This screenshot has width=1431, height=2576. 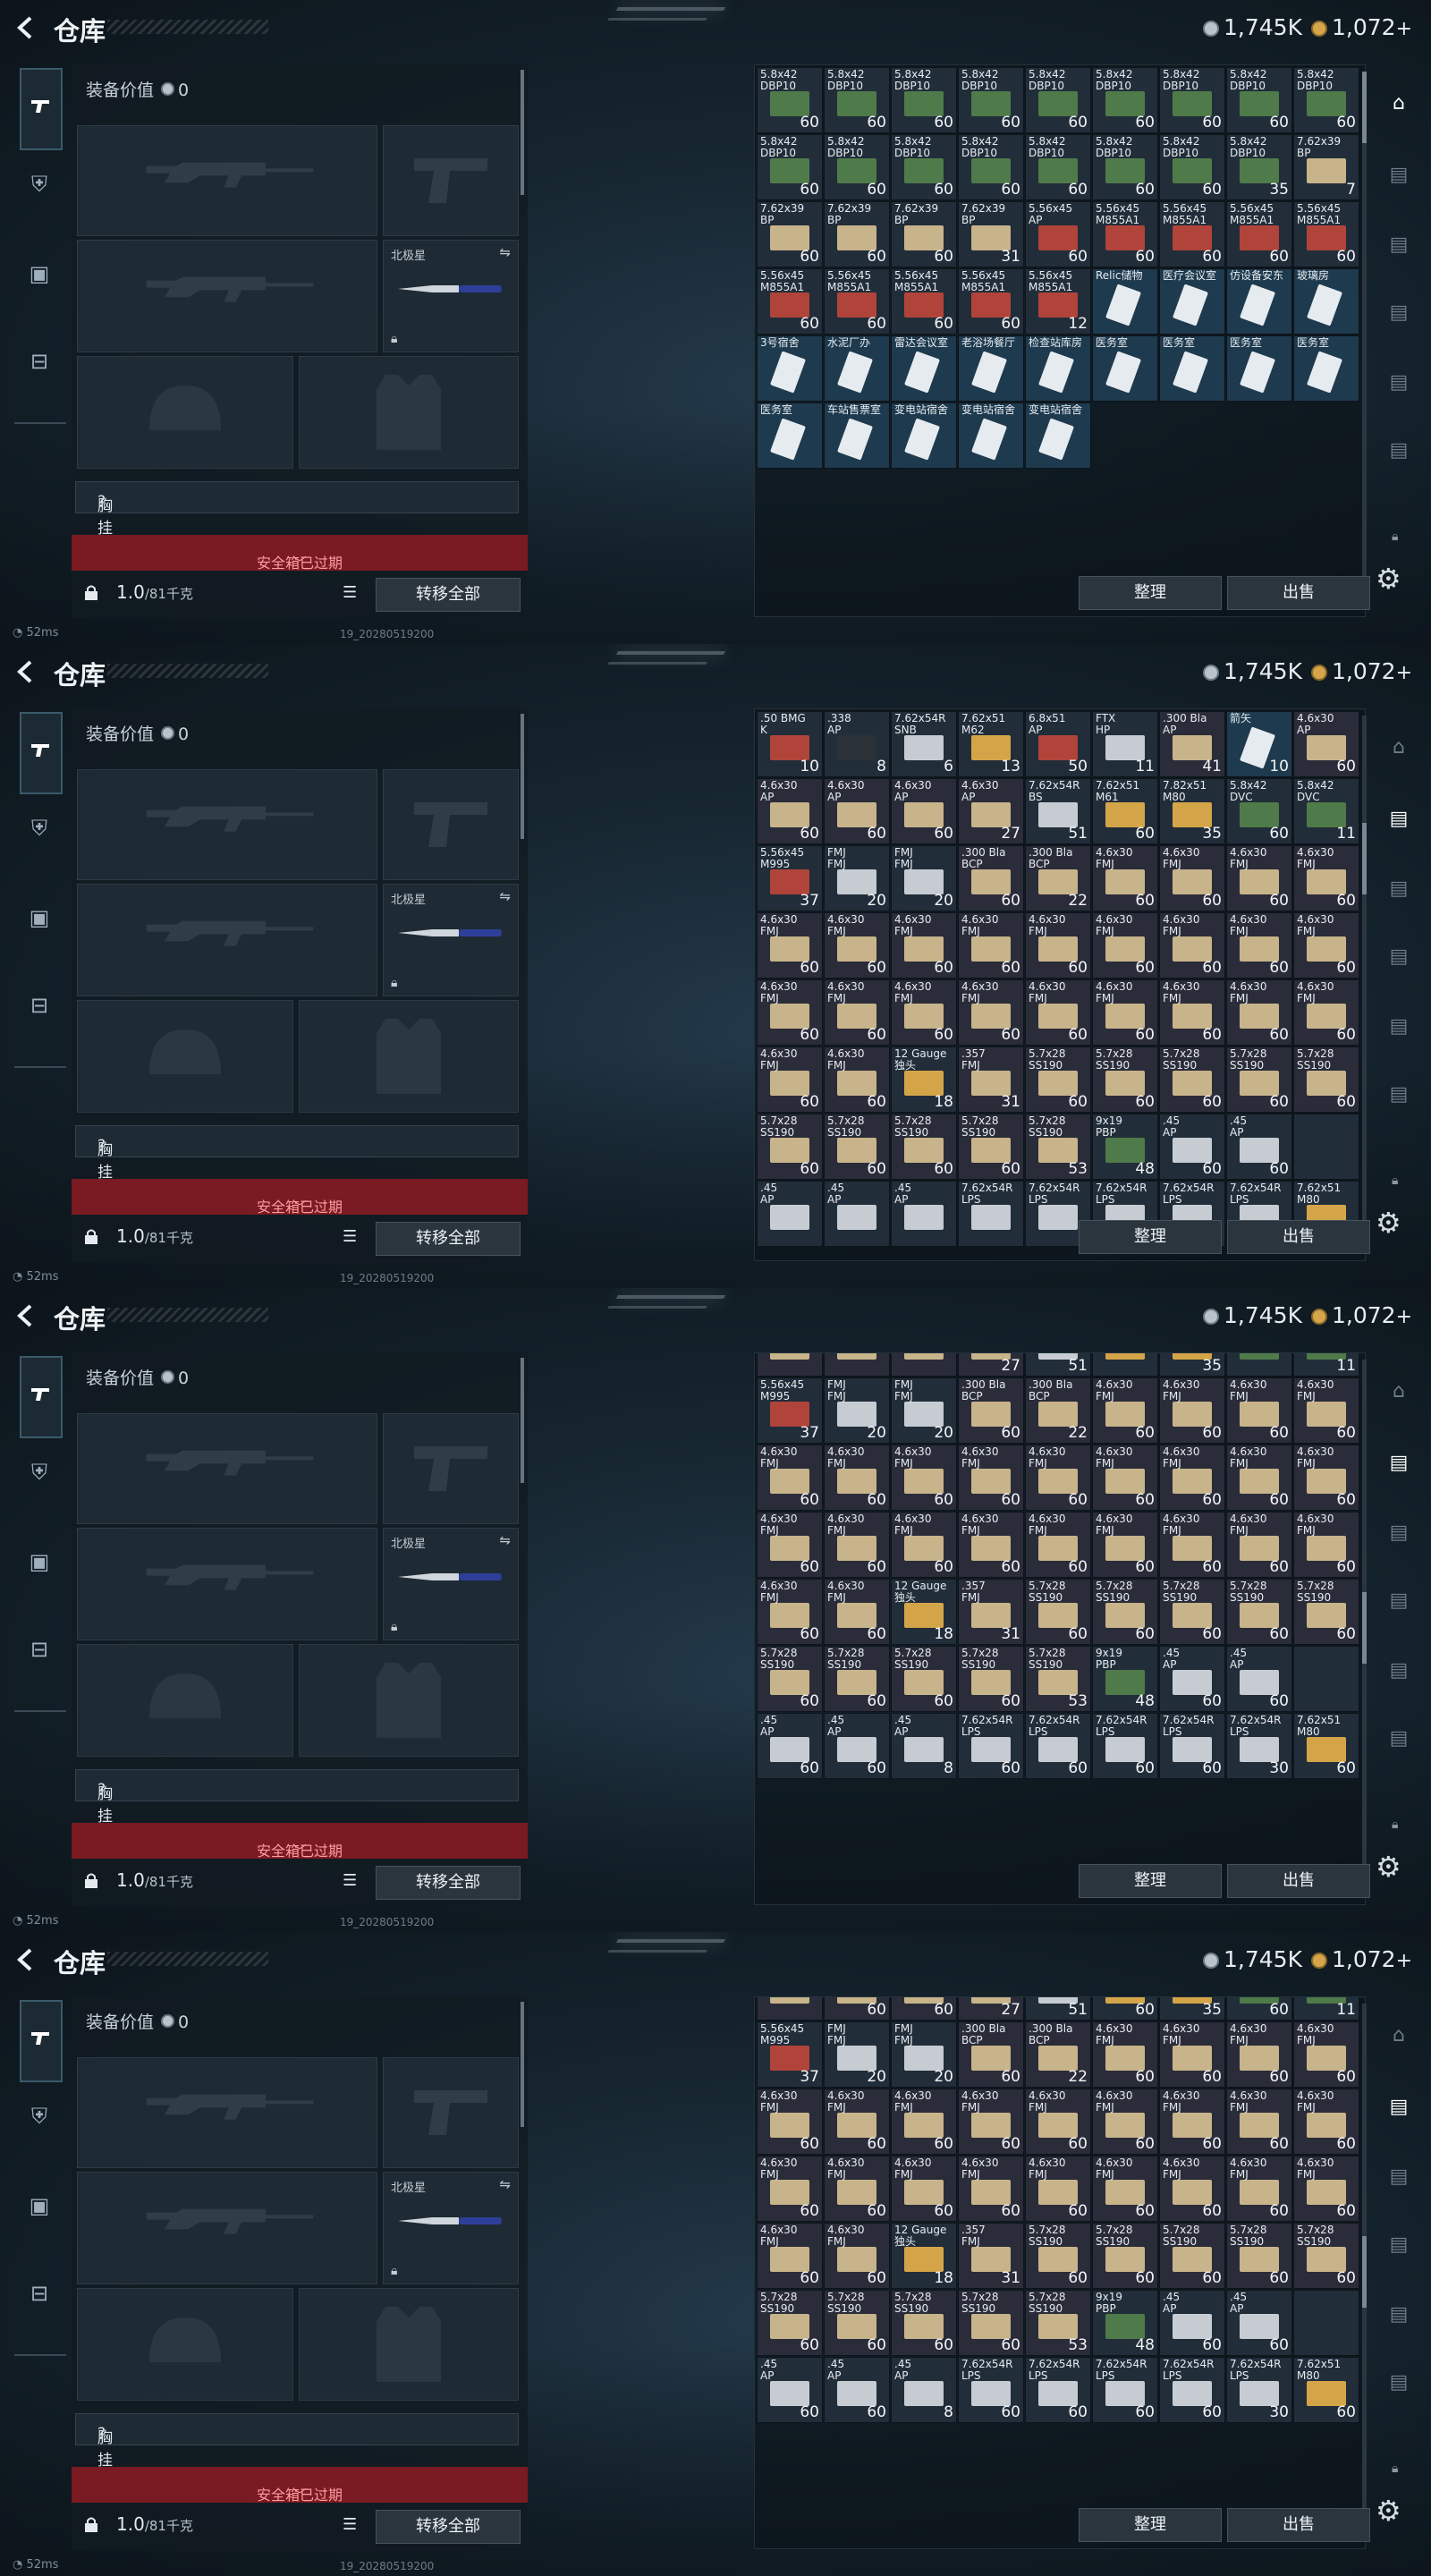 What do you see at coordinates (924, 1612) in the screenshot?
I see `ammo-item-cell: 12 Gauge 独头 18` at bounding box center [924, 1612].